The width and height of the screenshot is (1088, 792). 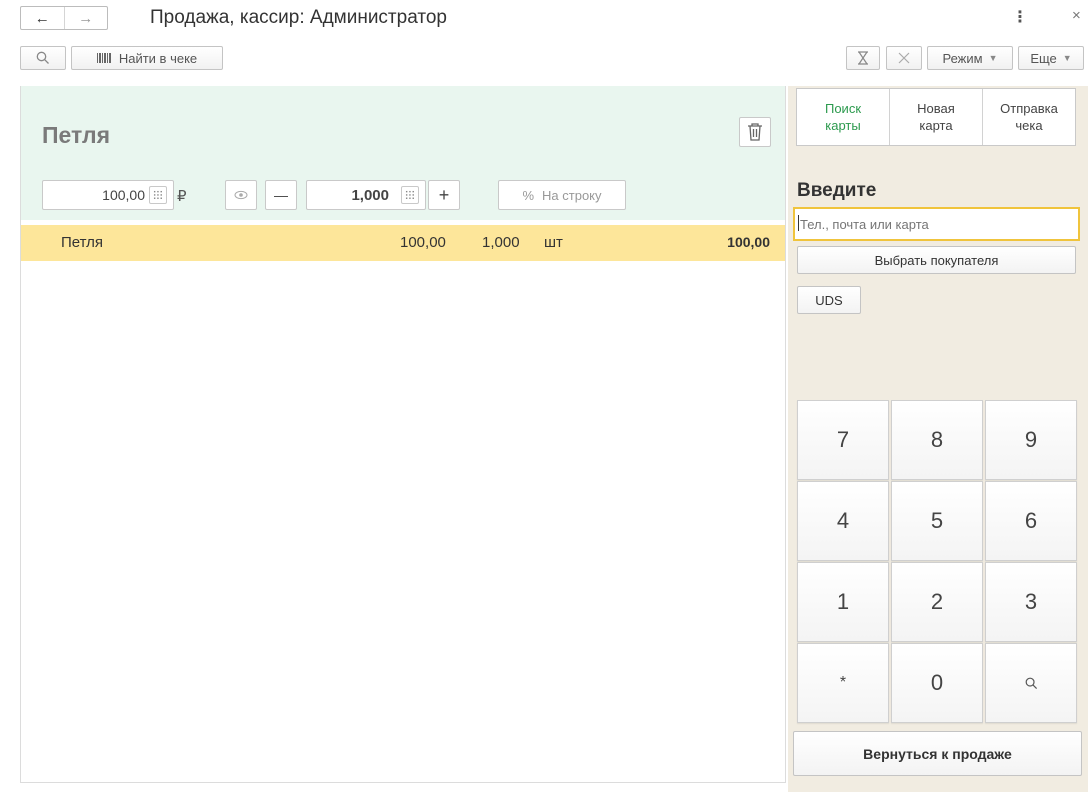 I want to click on back-button: ←, so click(x=42, y=18).